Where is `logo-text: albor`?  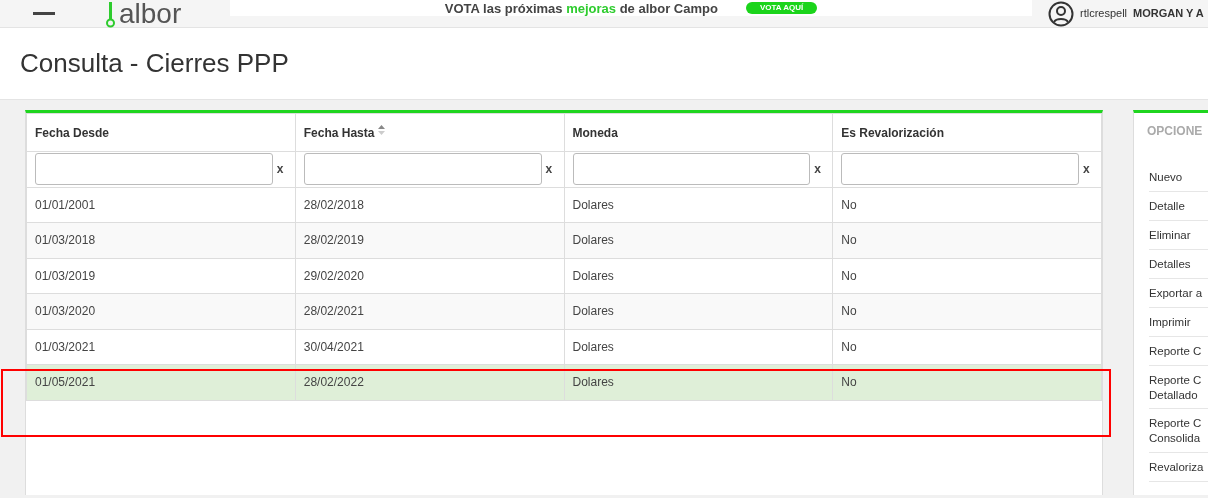 logo-text: albor is located at coordinates (150, 14).